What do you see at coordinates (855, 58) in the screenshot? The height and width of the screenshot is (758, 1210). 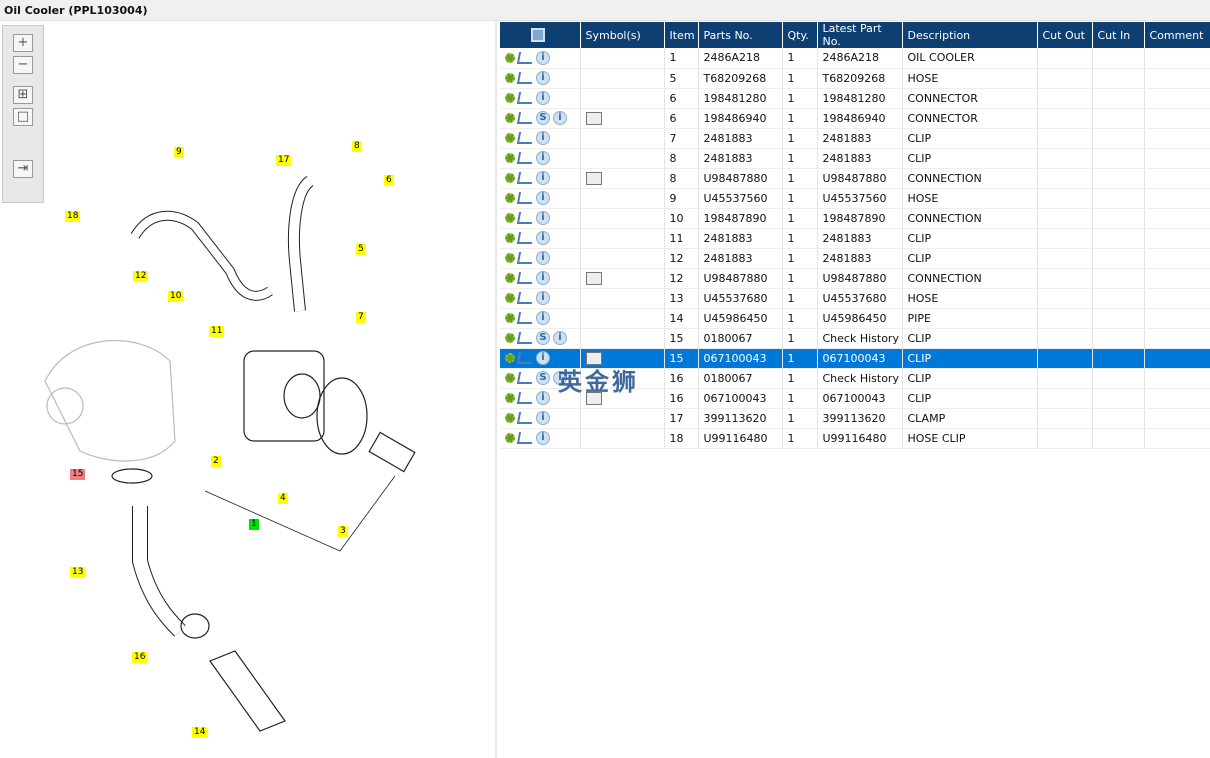 I see `table-row: i 1 2486A218 1 2486A218 OIL COOLER` at bounding box center [855, 58].